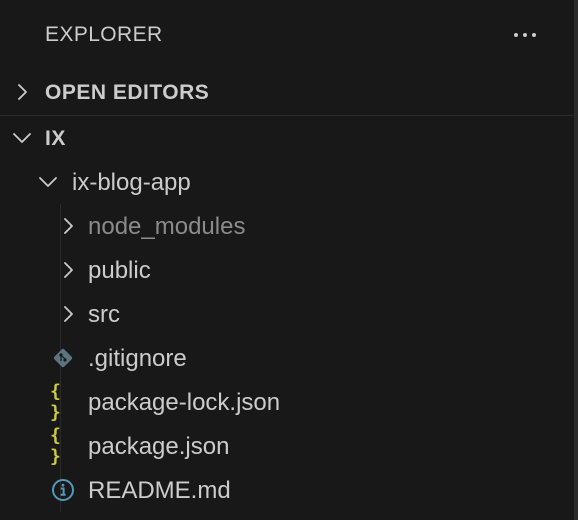  I want to click on ellipsis-icon, so click(525, 35).